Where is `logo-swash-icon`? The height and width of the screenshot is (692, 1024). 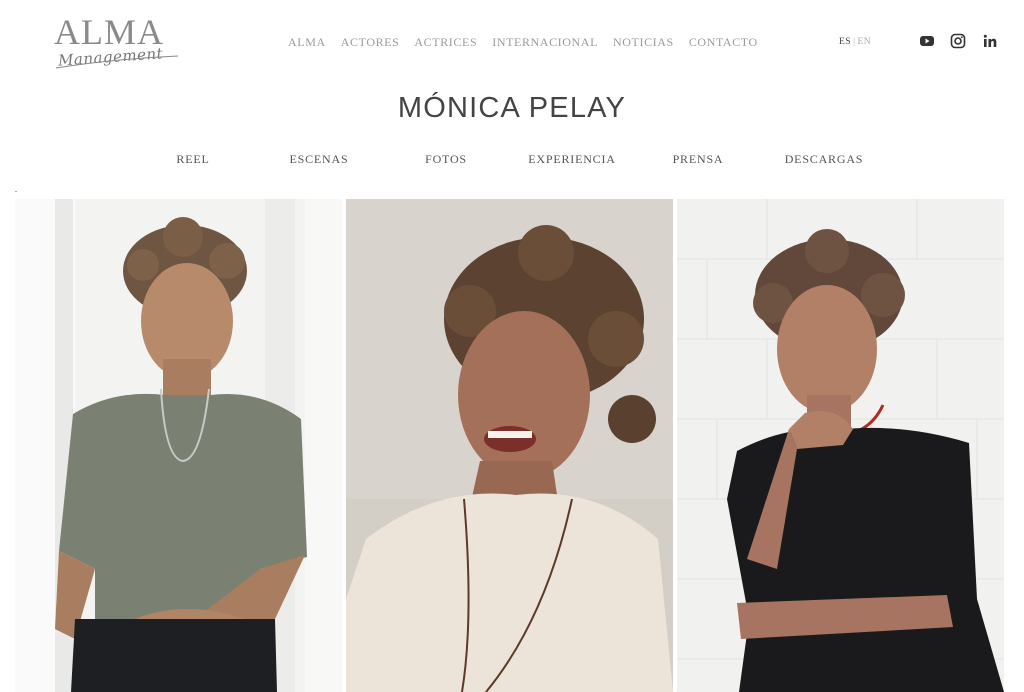 logo-swash-icon is located at coordinates (117, 62).